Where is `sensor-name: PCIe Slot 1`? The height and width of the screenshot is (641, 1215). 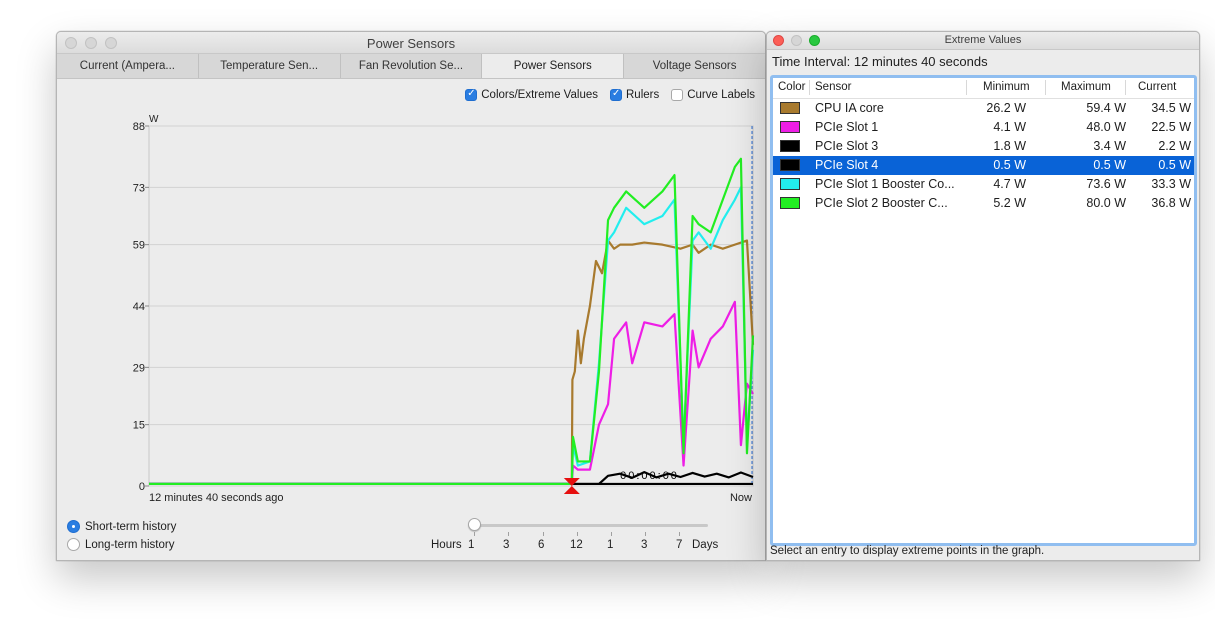 sensor-name: PCIe Slot 1 is located at coordinates (847, 127).